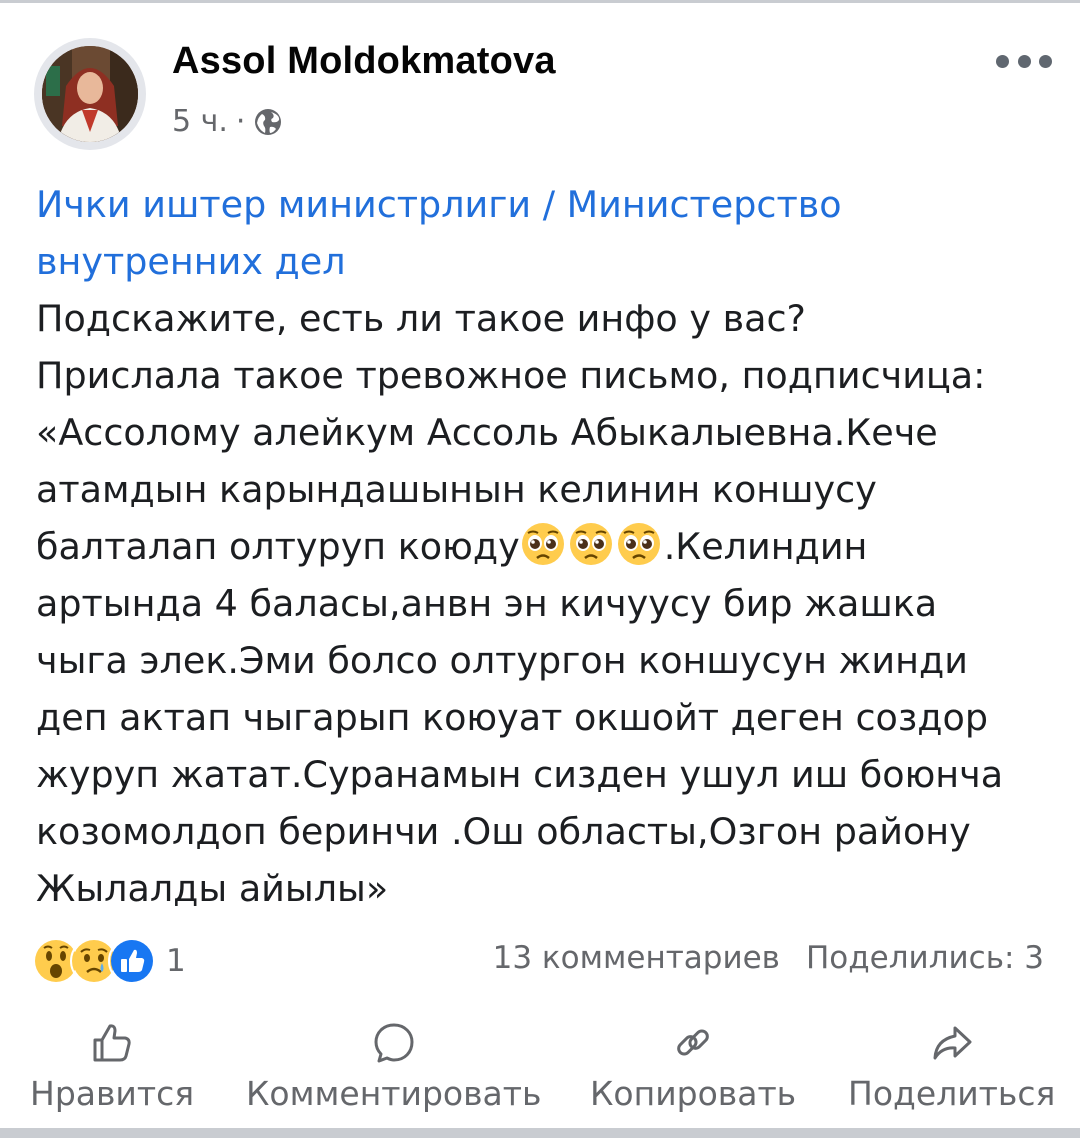 The height and width of the screenshot is (1138, 1080). Describe the element at coordinates (394, 1093) in the screenshot. I see `comment-label: Комментировать` at that location.